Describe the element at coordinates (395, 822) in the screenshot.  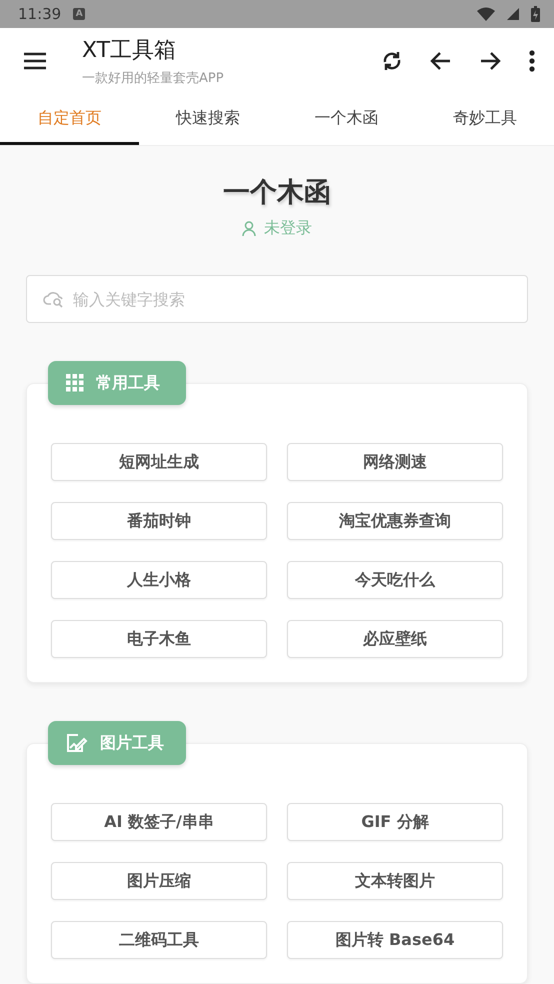
I see `tool-button: GIF 分解` at that location.